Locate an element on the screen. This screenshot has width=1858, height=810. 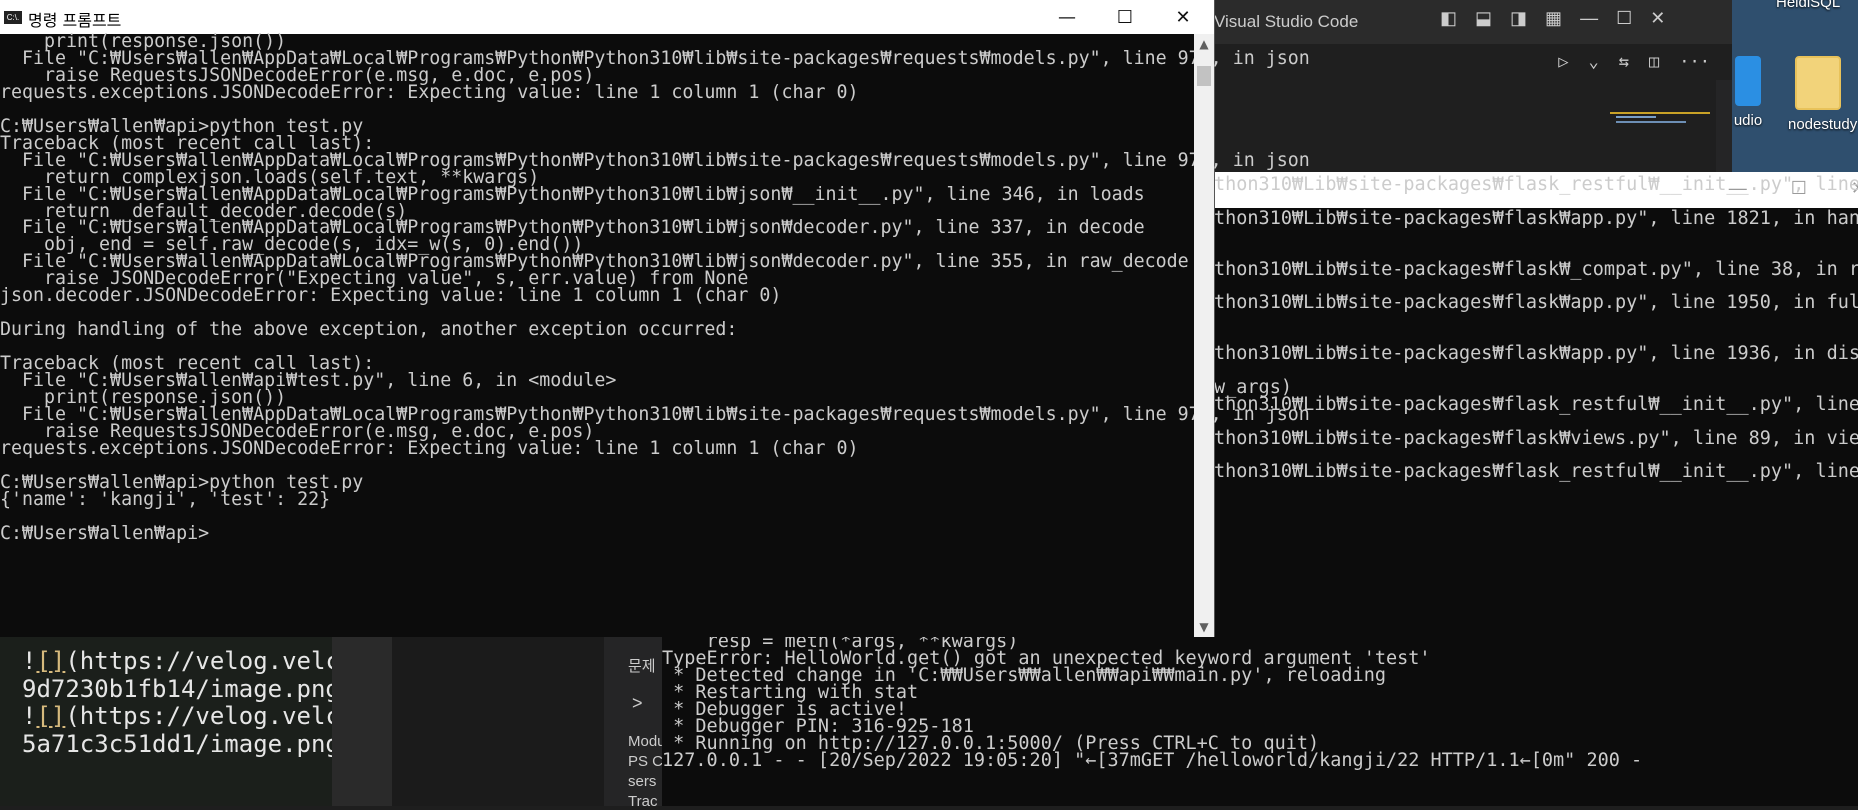
layout-secondary-icon: ◨ is located at coordinates (1518, 18).